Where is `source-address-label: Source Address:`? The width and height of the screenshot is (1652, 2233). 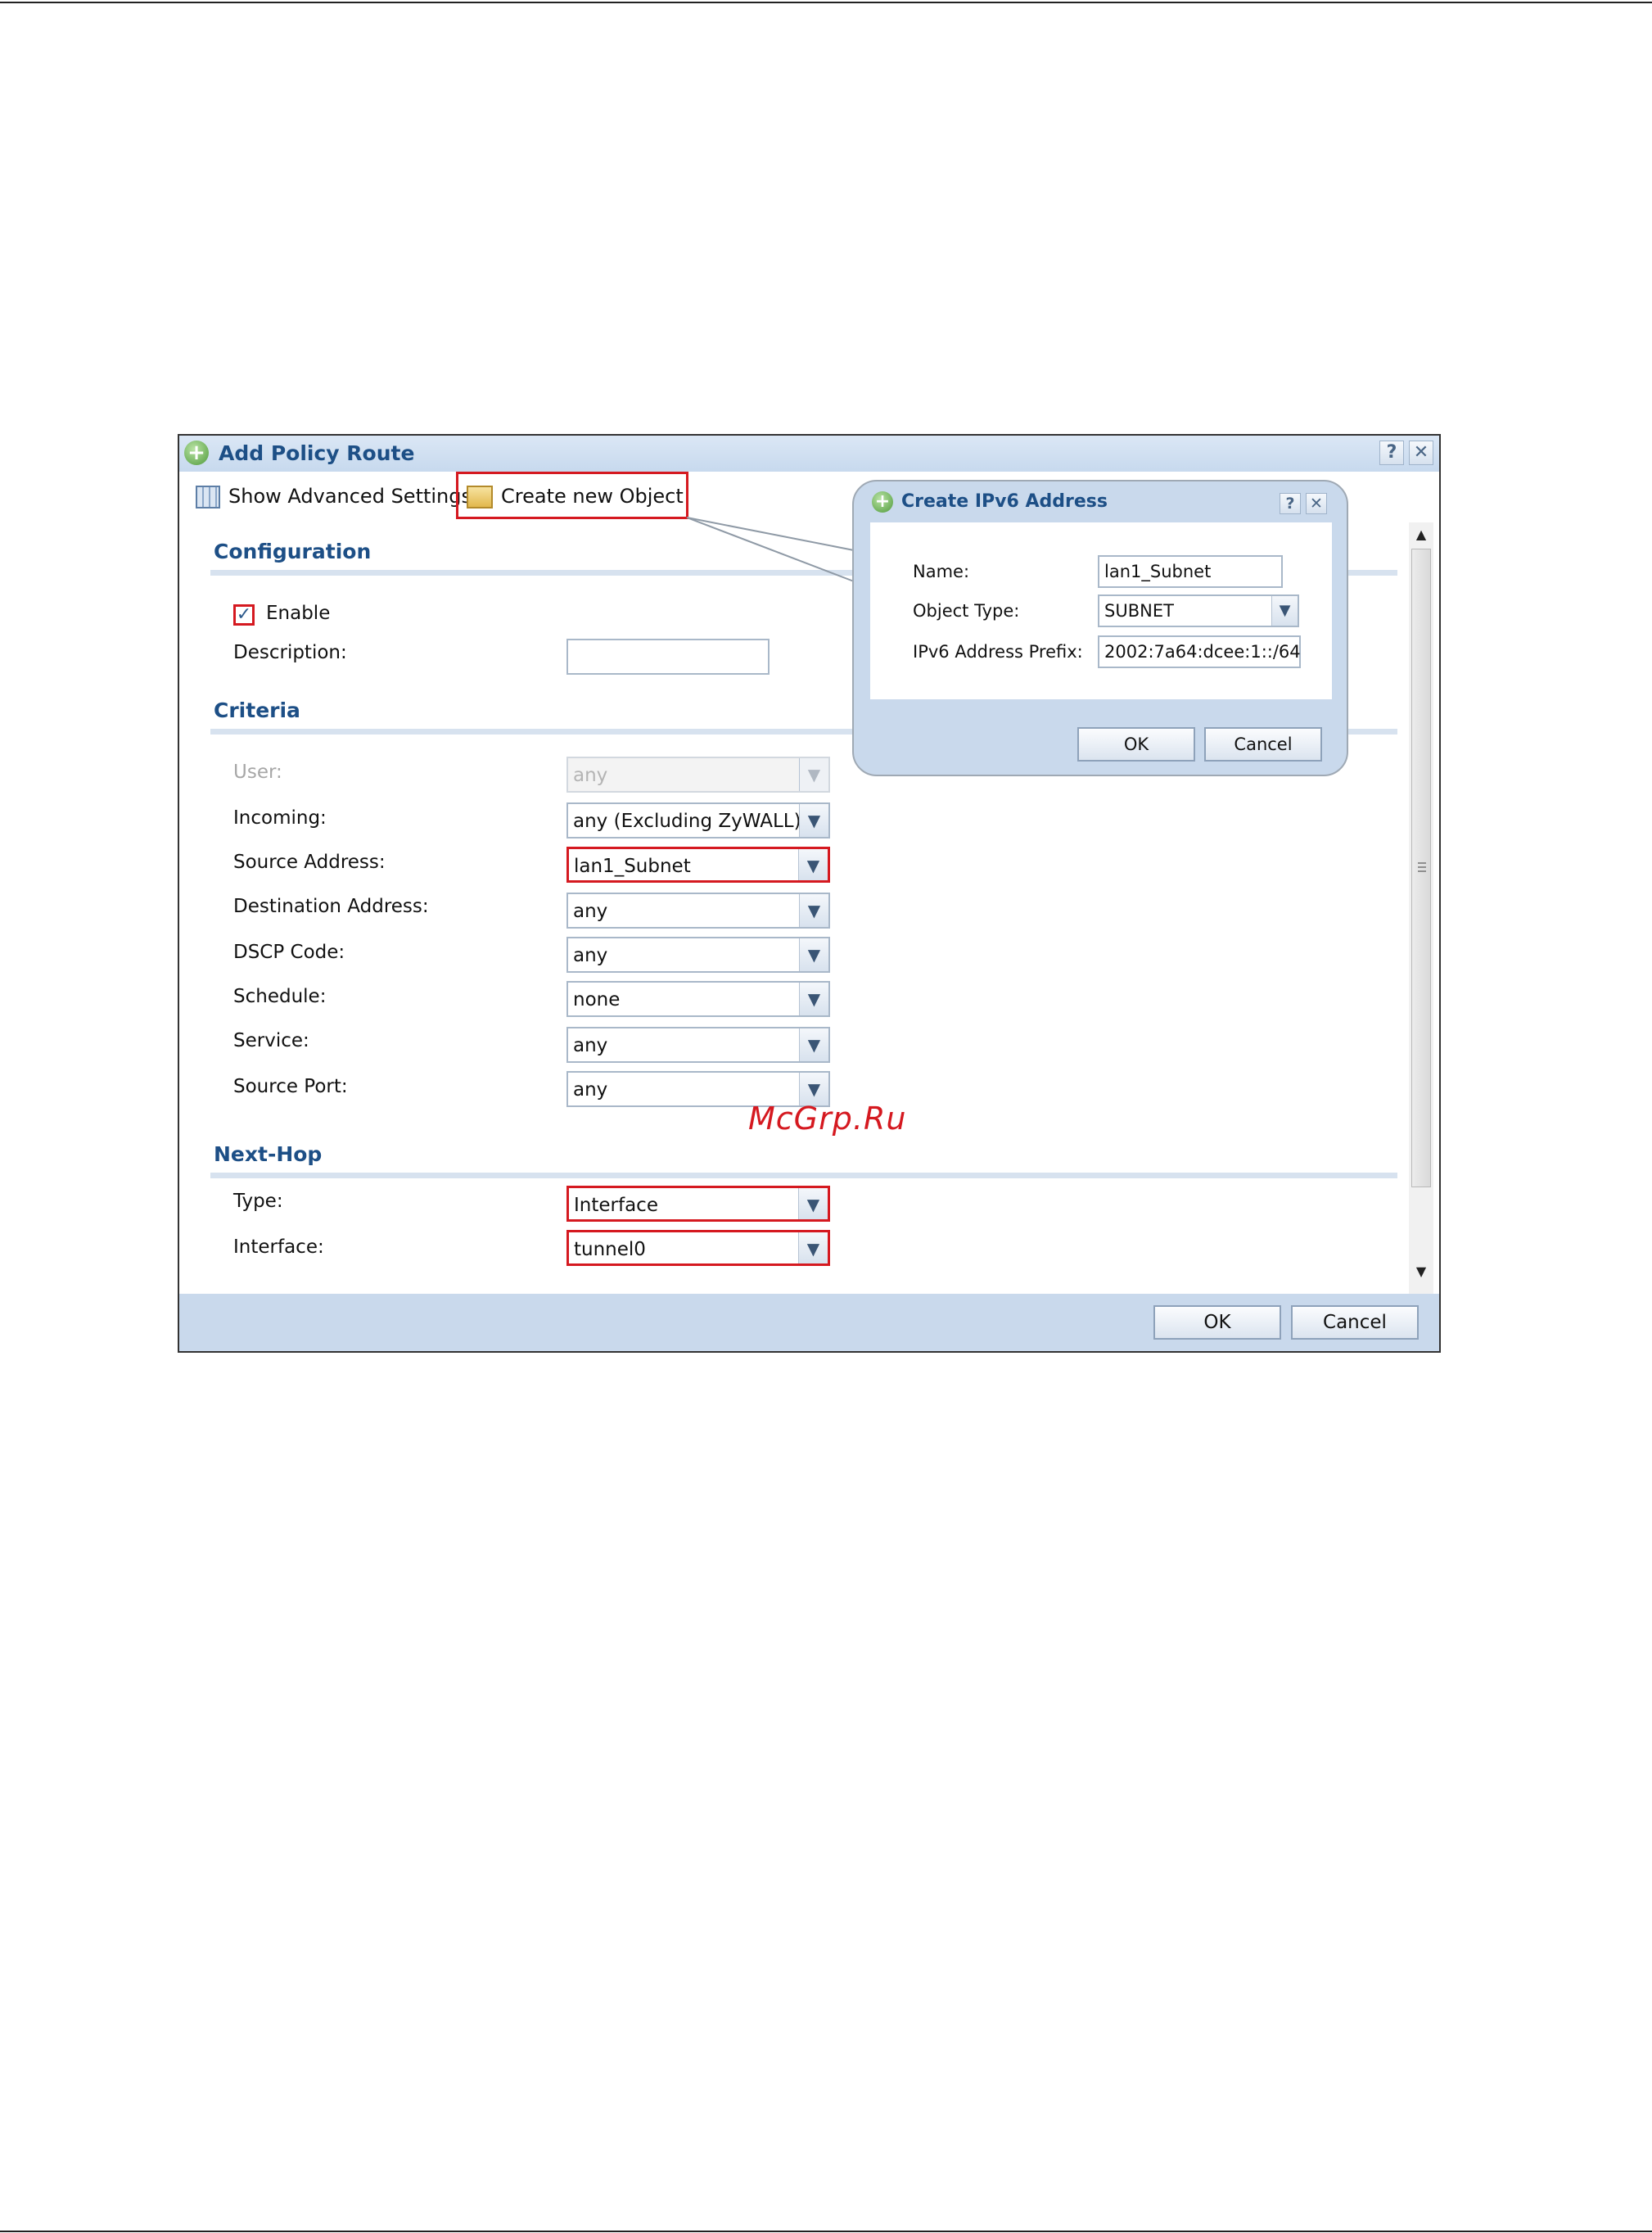 source-address-label: Source Address: is located at coordinates (309, 863).